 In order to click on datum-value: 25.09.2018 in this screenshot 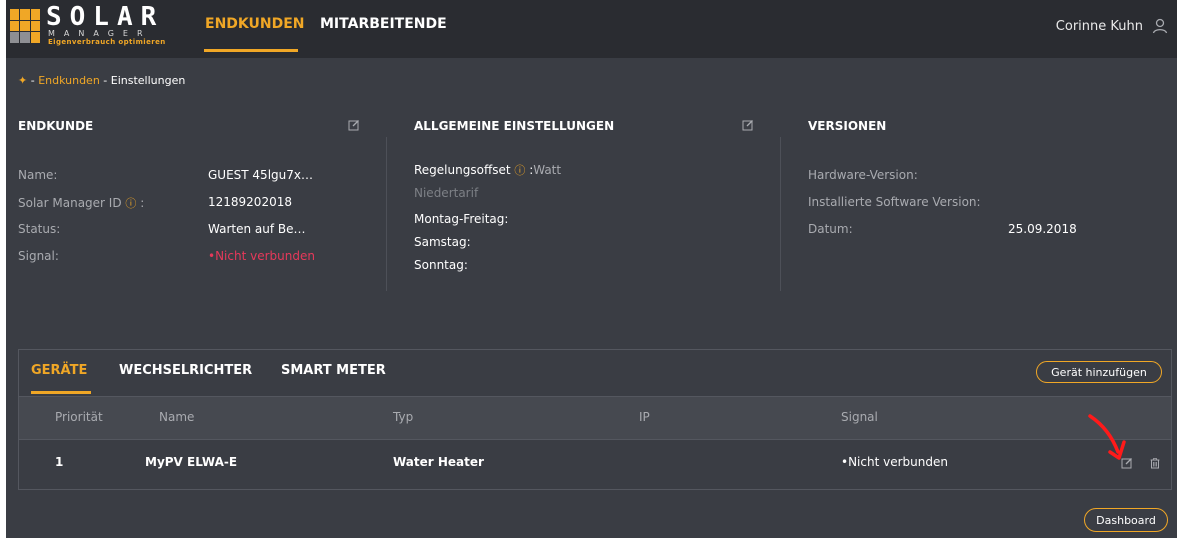, I will do `click(1042, 229)`.